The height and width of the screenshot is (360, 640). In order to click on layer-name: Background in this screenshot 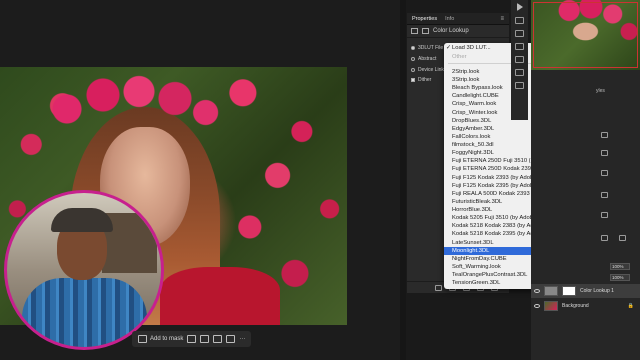, I will do `click(575, 306)`.